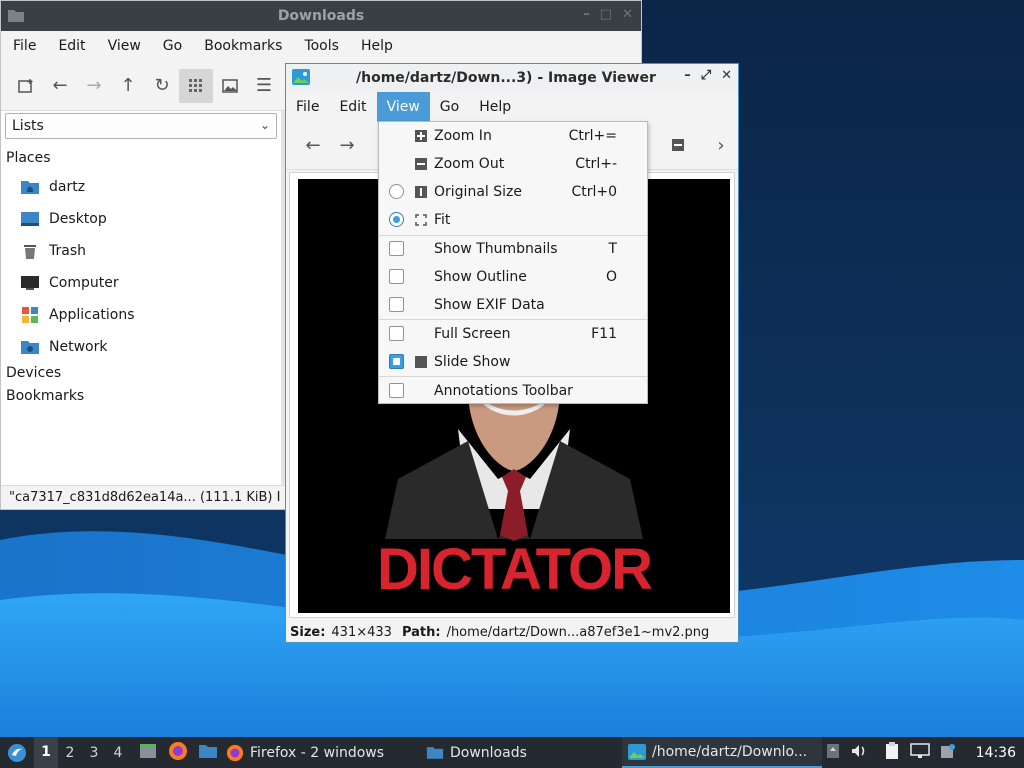  What do you see at coordinates (141, 126) in the screenshot?
I see `side-pane-mode-select: Lists ⌄` at bounding box center [141, 126].